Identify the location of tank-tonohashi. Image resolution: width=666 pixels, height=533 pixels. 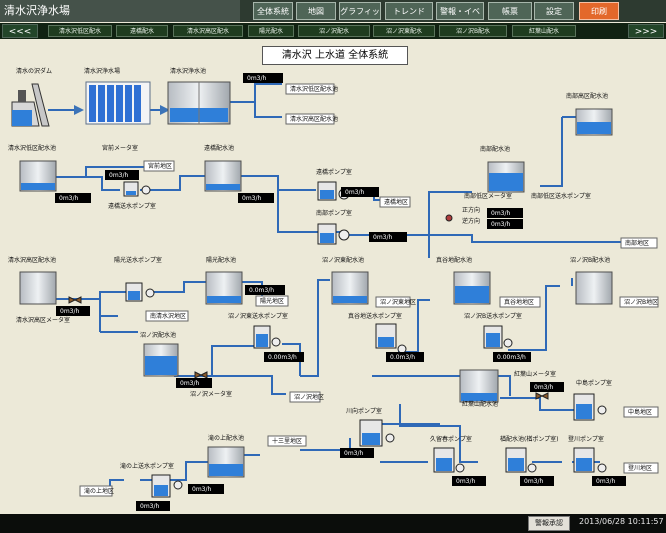
(223, 176).